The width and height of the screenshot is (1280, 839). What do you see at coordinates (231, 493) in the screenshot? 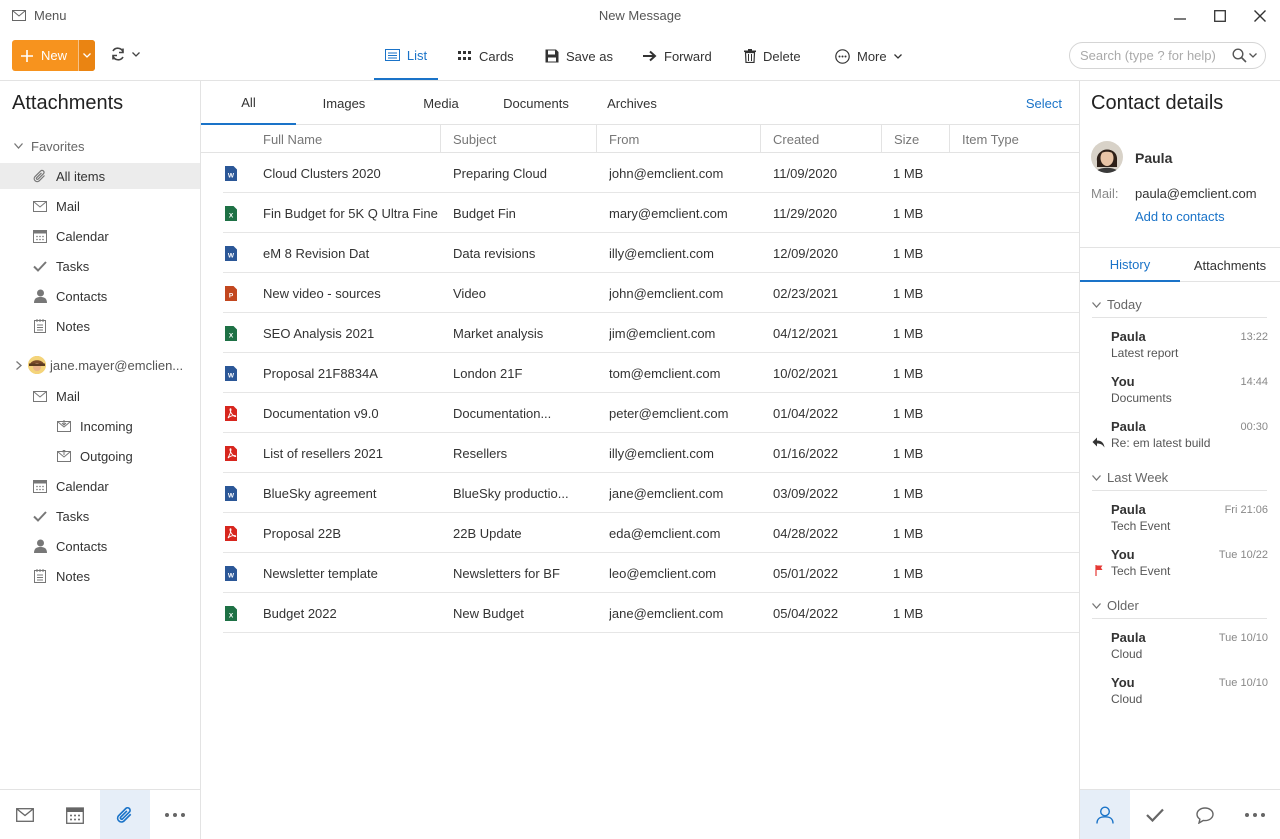
I see `word-file-icon: W` at bounding box center [231, 493].